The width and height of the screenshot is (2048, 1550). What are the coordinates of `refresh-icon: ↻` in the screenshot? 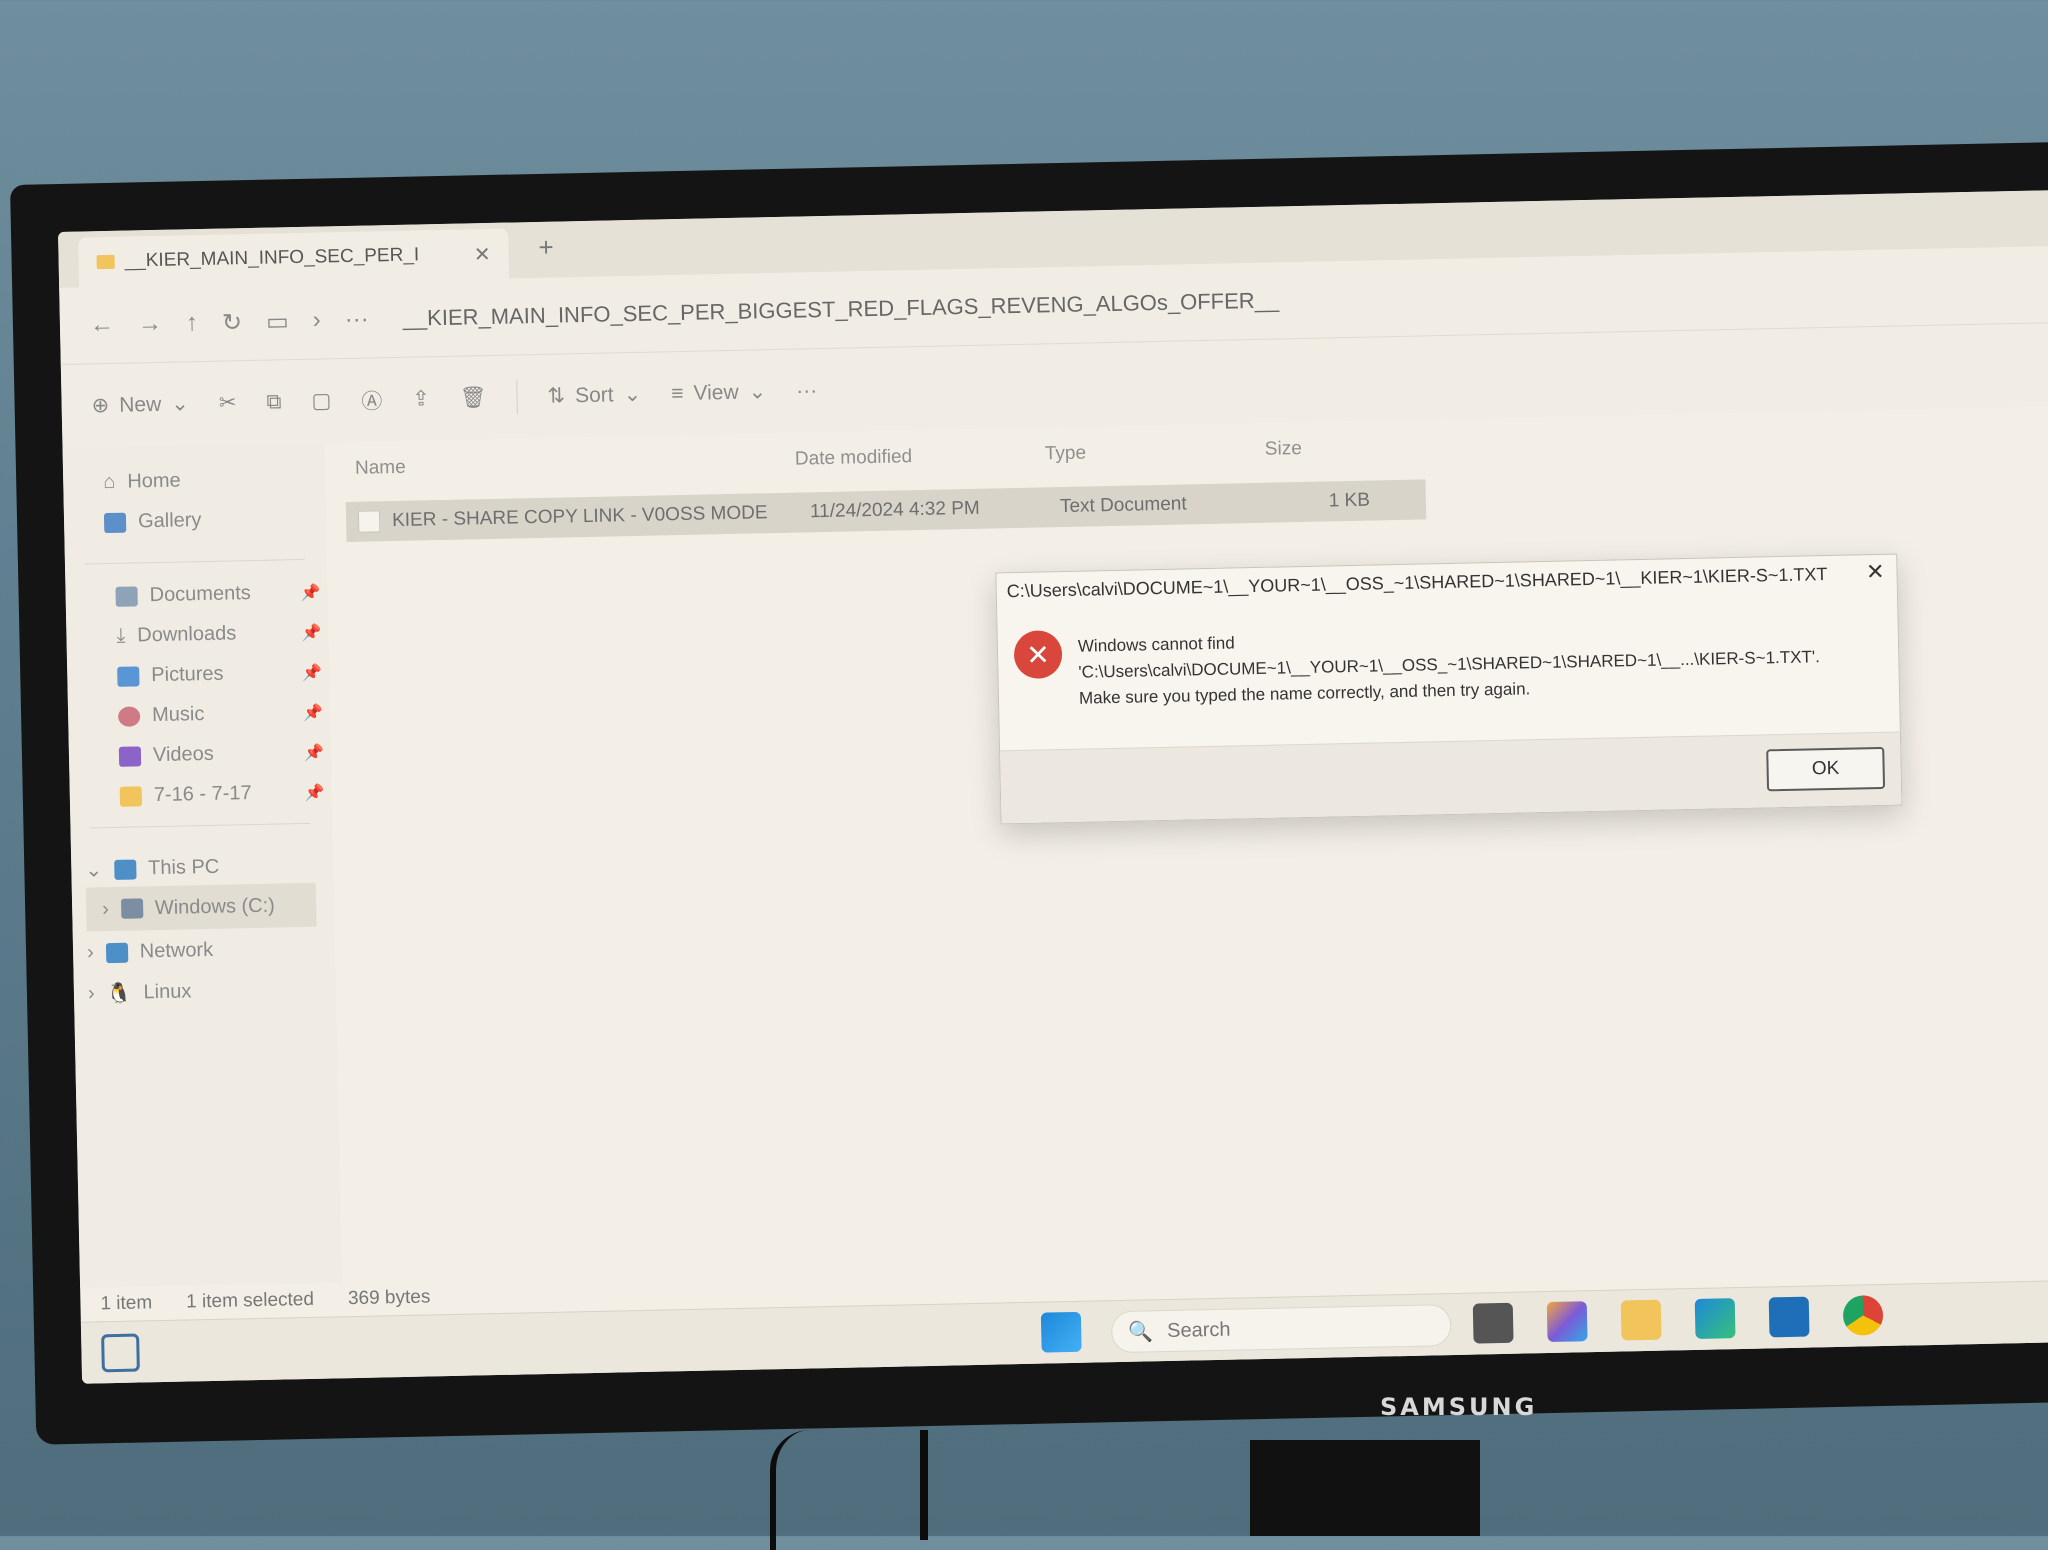 It's located at (232, 322).